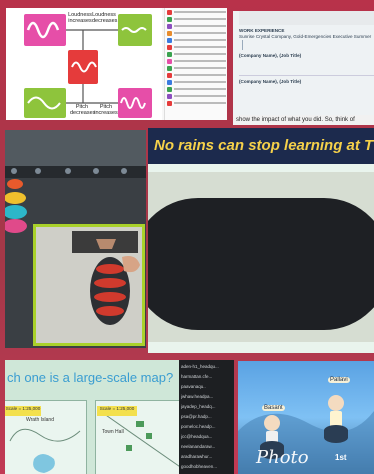 Image resolution: width=374 pixels, height=474 pixels. What do you see at coordinates (14, 171) in the screenshot?
I see `mic-icon` at bounding box center [14, 171].